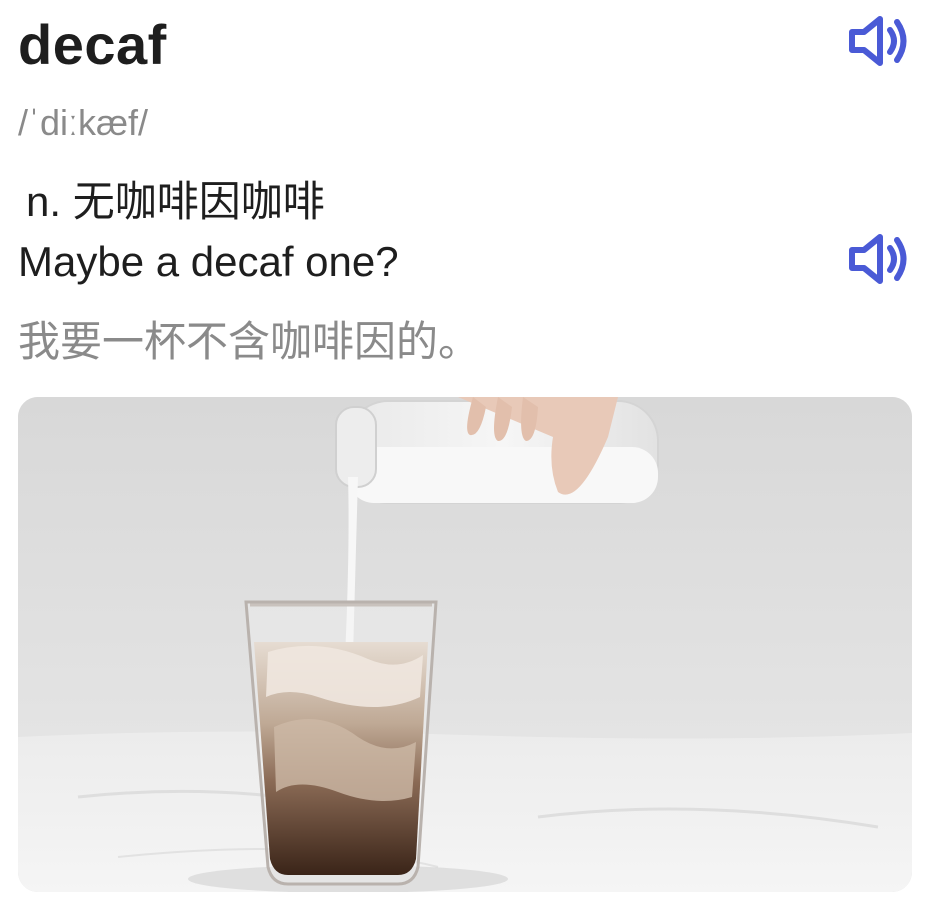  What do you see at coordinates (83, 122) in the screenshot?
I see `phonetic-transcription: /ˈdiːkæf/` at bounding box center [83, 122].